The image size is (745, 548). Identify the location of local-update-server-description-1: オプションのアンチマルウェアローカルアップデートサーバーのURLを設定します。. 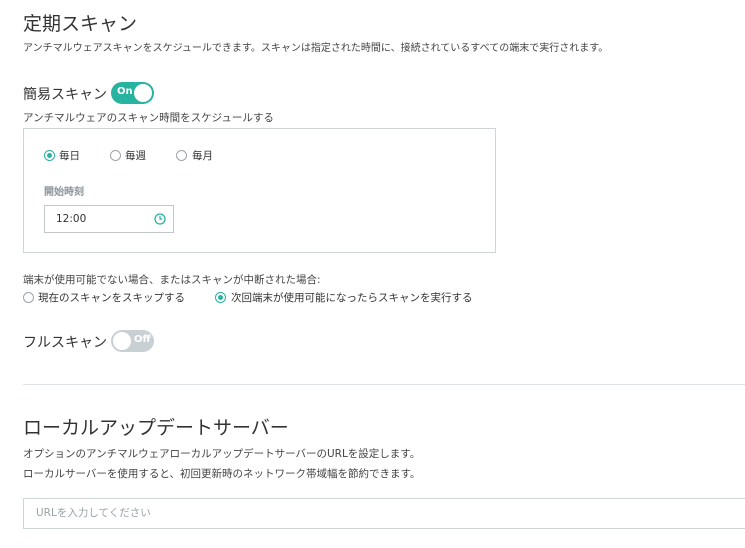
(222, 454).